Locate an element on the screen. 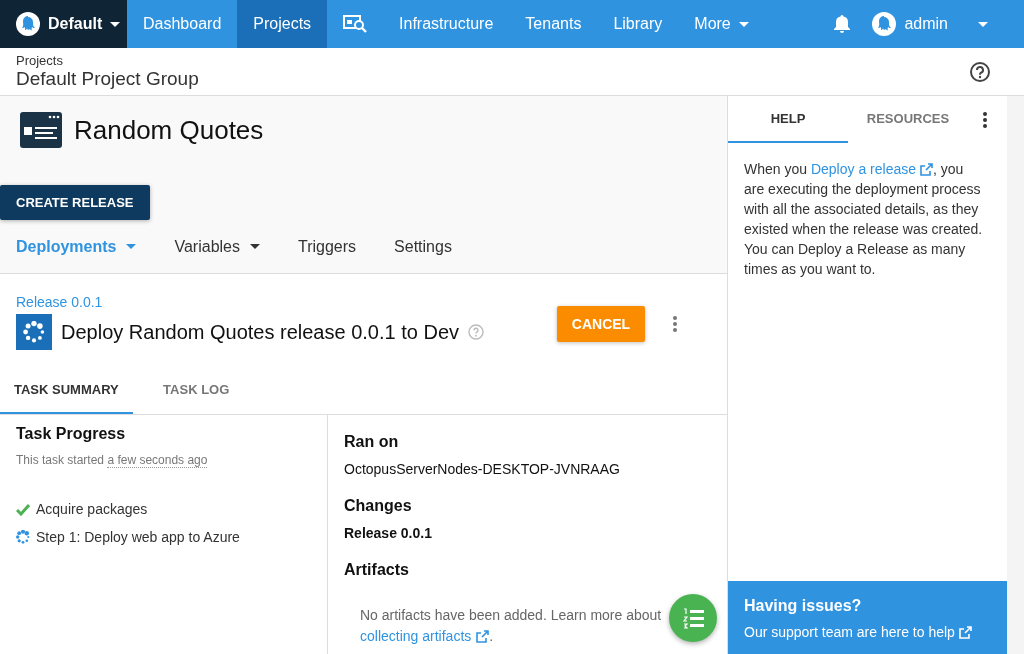 This screenshot has width=1024, height=654. started-label: This task started is located at coordinates (60, 460).